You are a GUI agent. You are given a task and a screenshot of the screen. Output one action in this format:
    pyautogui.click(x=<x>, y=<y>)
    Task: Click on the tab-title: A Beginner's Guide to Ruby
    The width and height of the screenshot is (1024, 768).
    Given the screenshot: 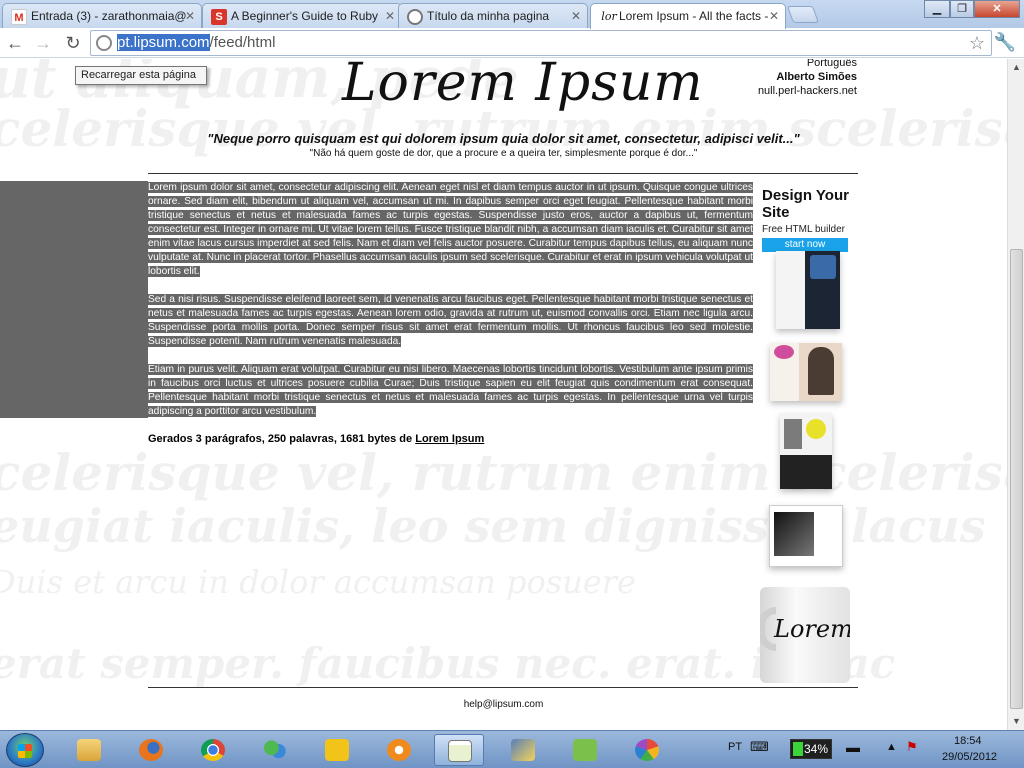 What is the action you would take?
    pyautogui.click(x=305, y=16)
    